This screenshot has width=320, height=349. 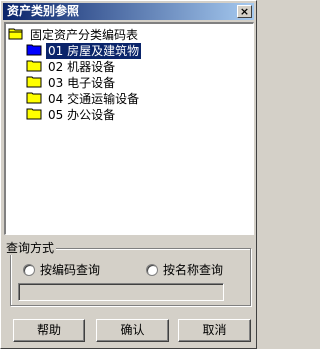 What do you see at coordinates (84, 34) in the screenshot?
I see `tree-root-label: 固定资产分类编码表` at bounding box center [84, 34].